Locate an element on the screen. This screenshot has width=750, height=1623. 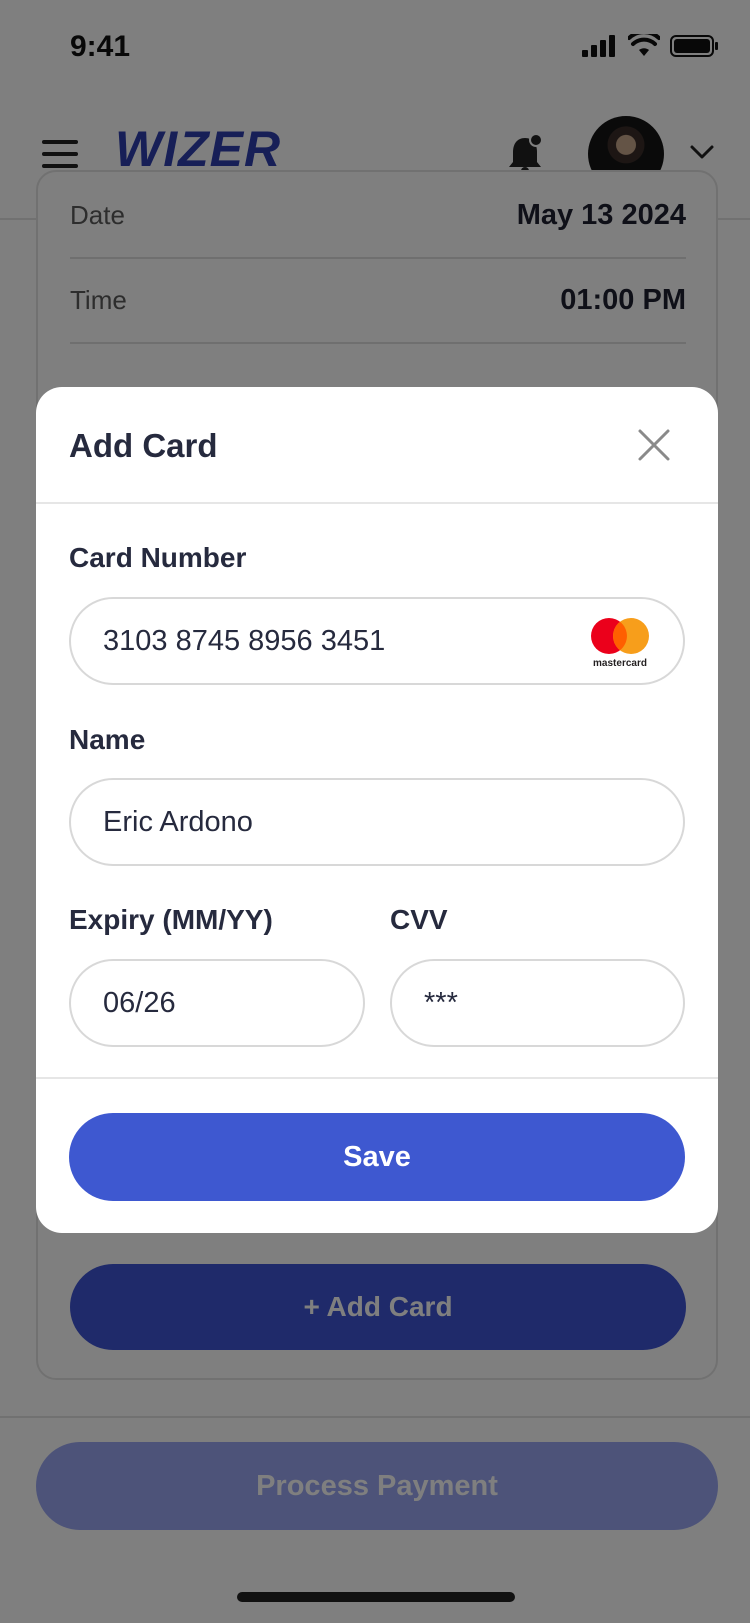
mastercard-icon: mastercard is located at coordinates (620, 643).